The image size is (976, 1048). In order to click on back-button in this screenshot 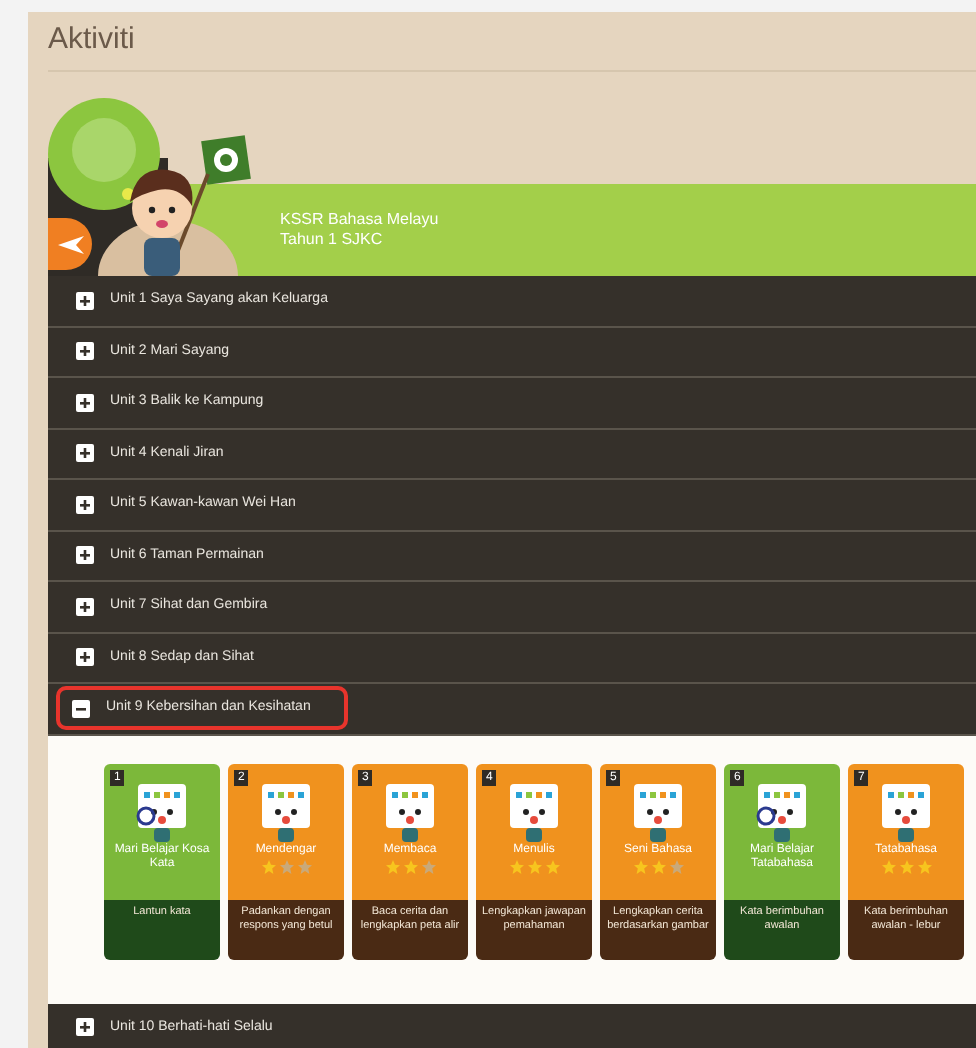, I will do `click(70, 244)`.